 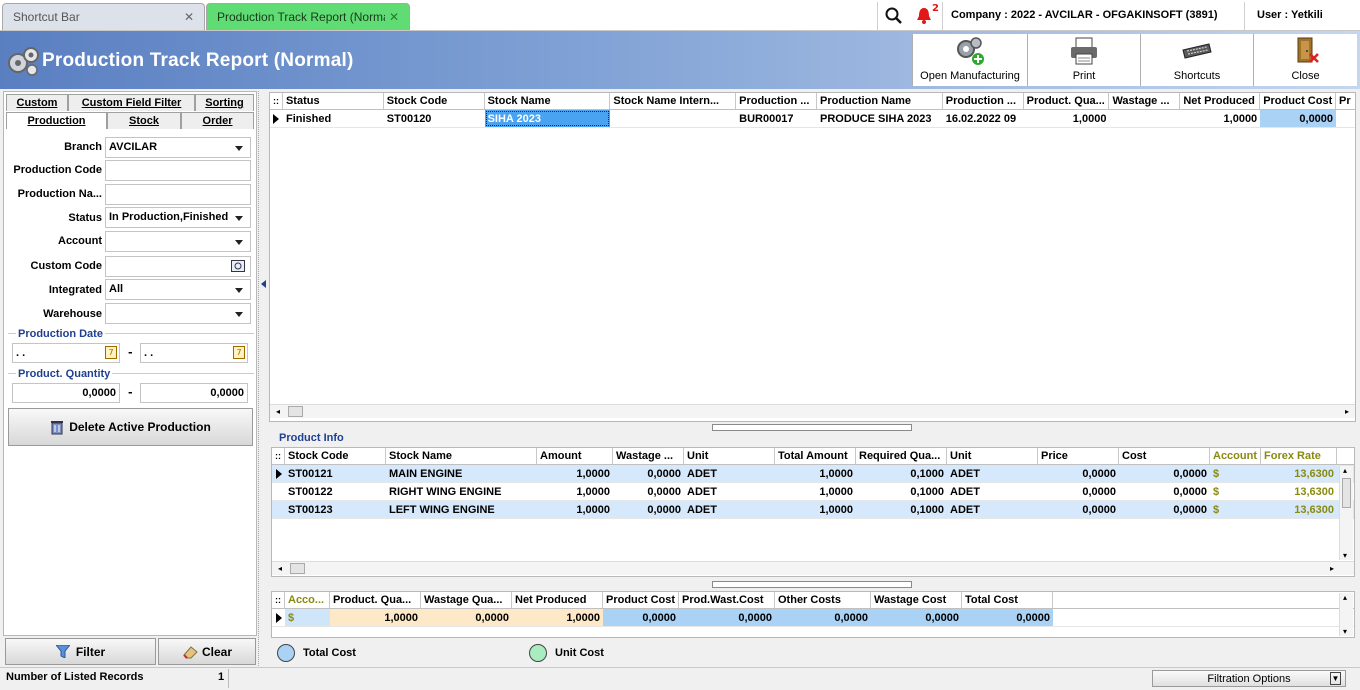 I want to click on col-pr: Pr, so click(x=1345, y=101).